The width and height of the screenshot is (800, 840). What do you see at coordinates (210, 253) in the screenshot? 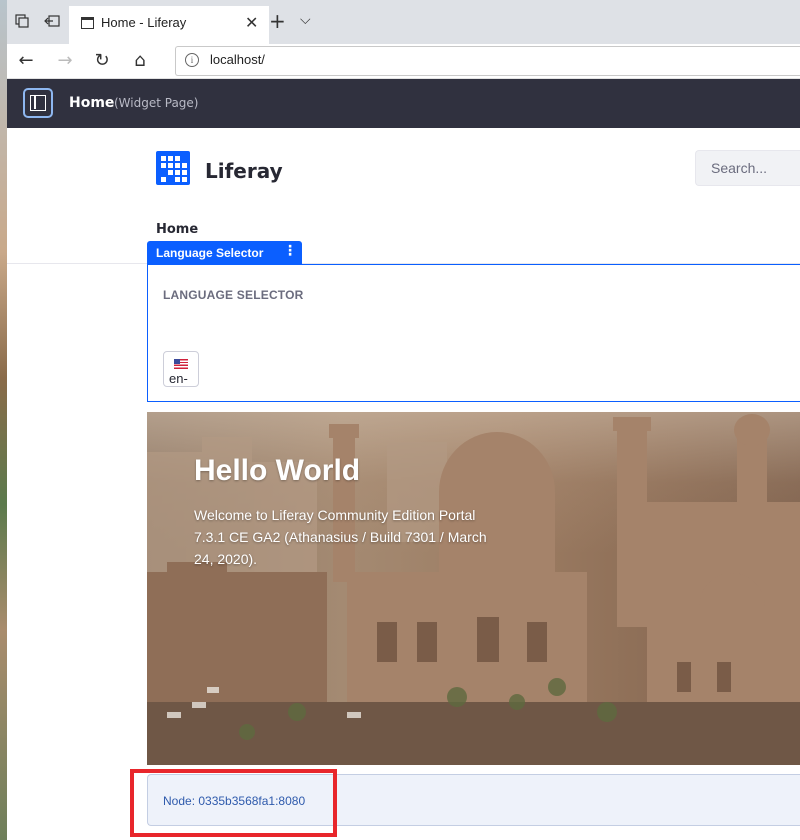
I see `portlet-tab-label: Language Selector` at bounding box center [210, 253].